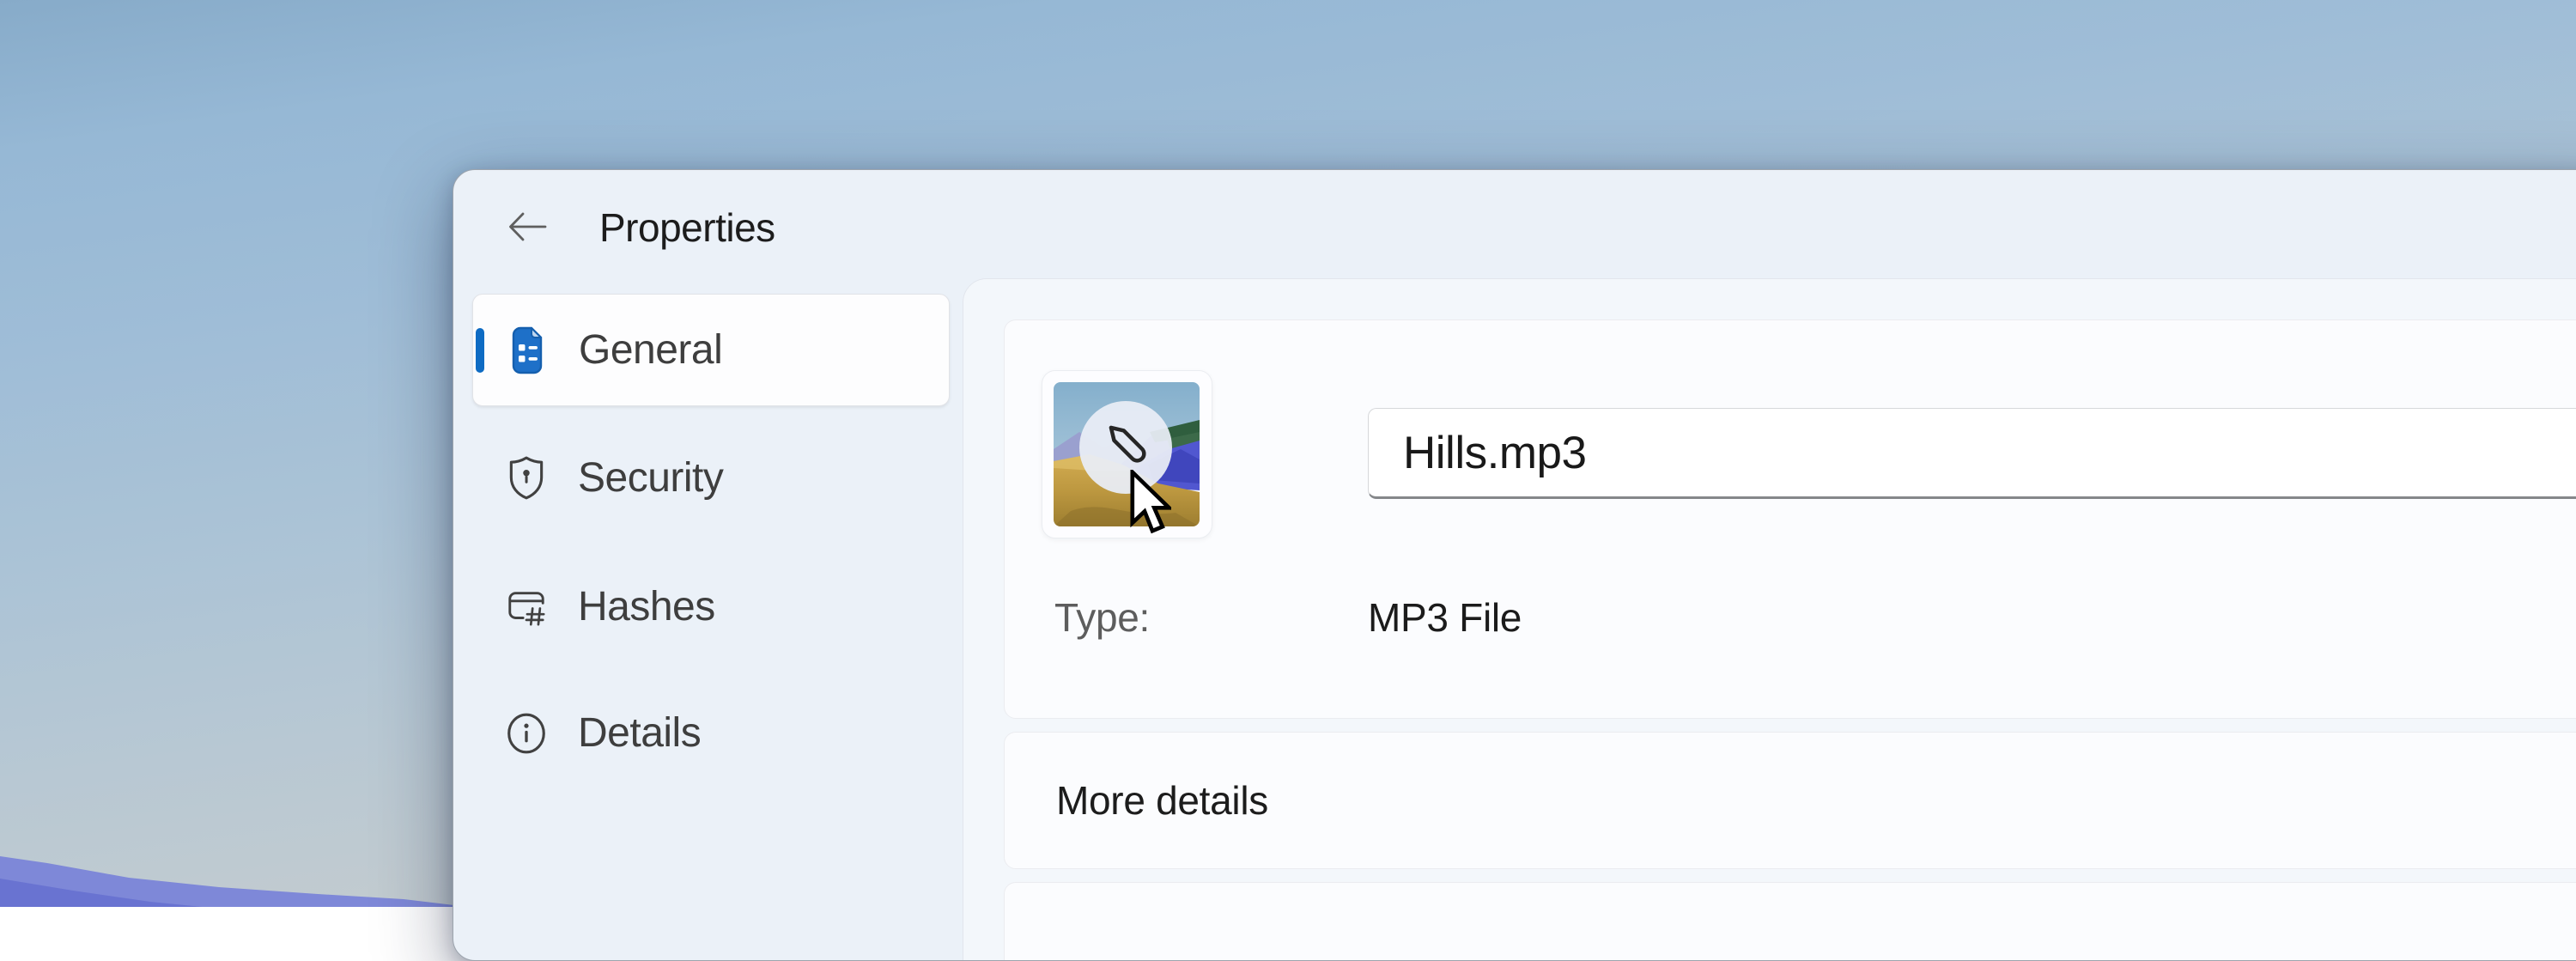  Describe the element at coordinates (651, 478) in the screenshot. I see `sidebar-item-label: Security` at that location.